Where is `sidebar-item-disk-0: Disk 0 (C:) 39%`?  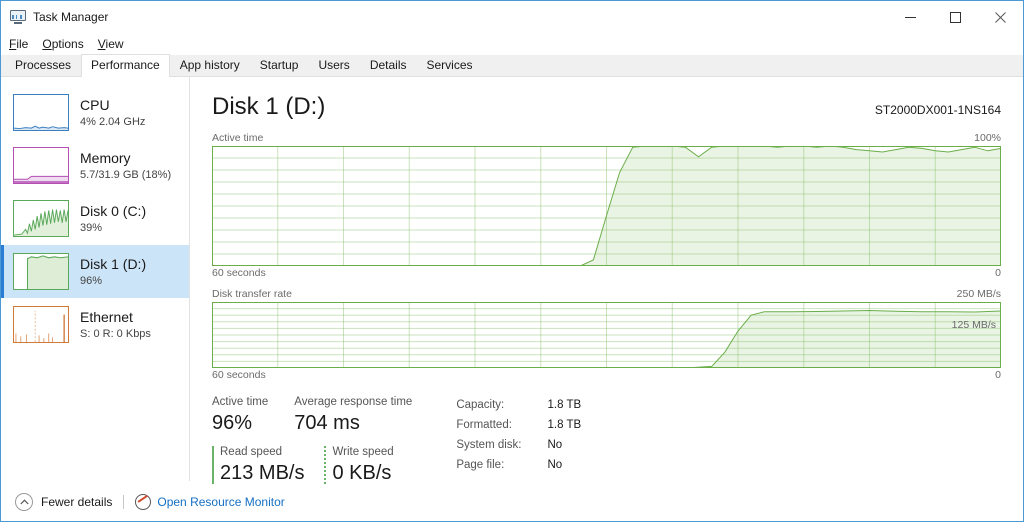
sidebar-item-disk-0: Disk 0 (C:) 39% is located at coordinates (95, 218).